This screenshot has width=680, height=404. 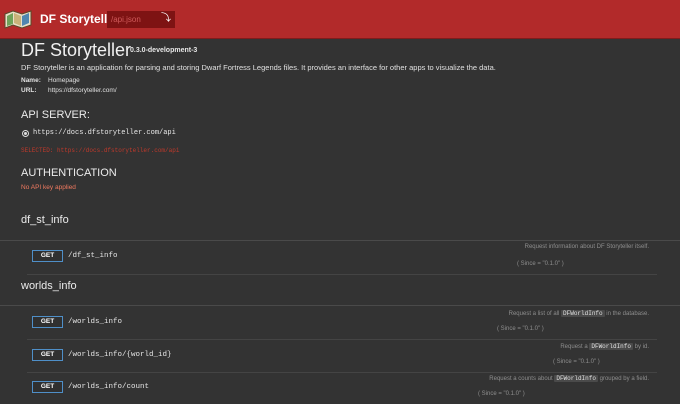 What do you see at coordinates (31, 80) in the screenshot?
I see `name-label: Name:` at bounding box center [31, 80].